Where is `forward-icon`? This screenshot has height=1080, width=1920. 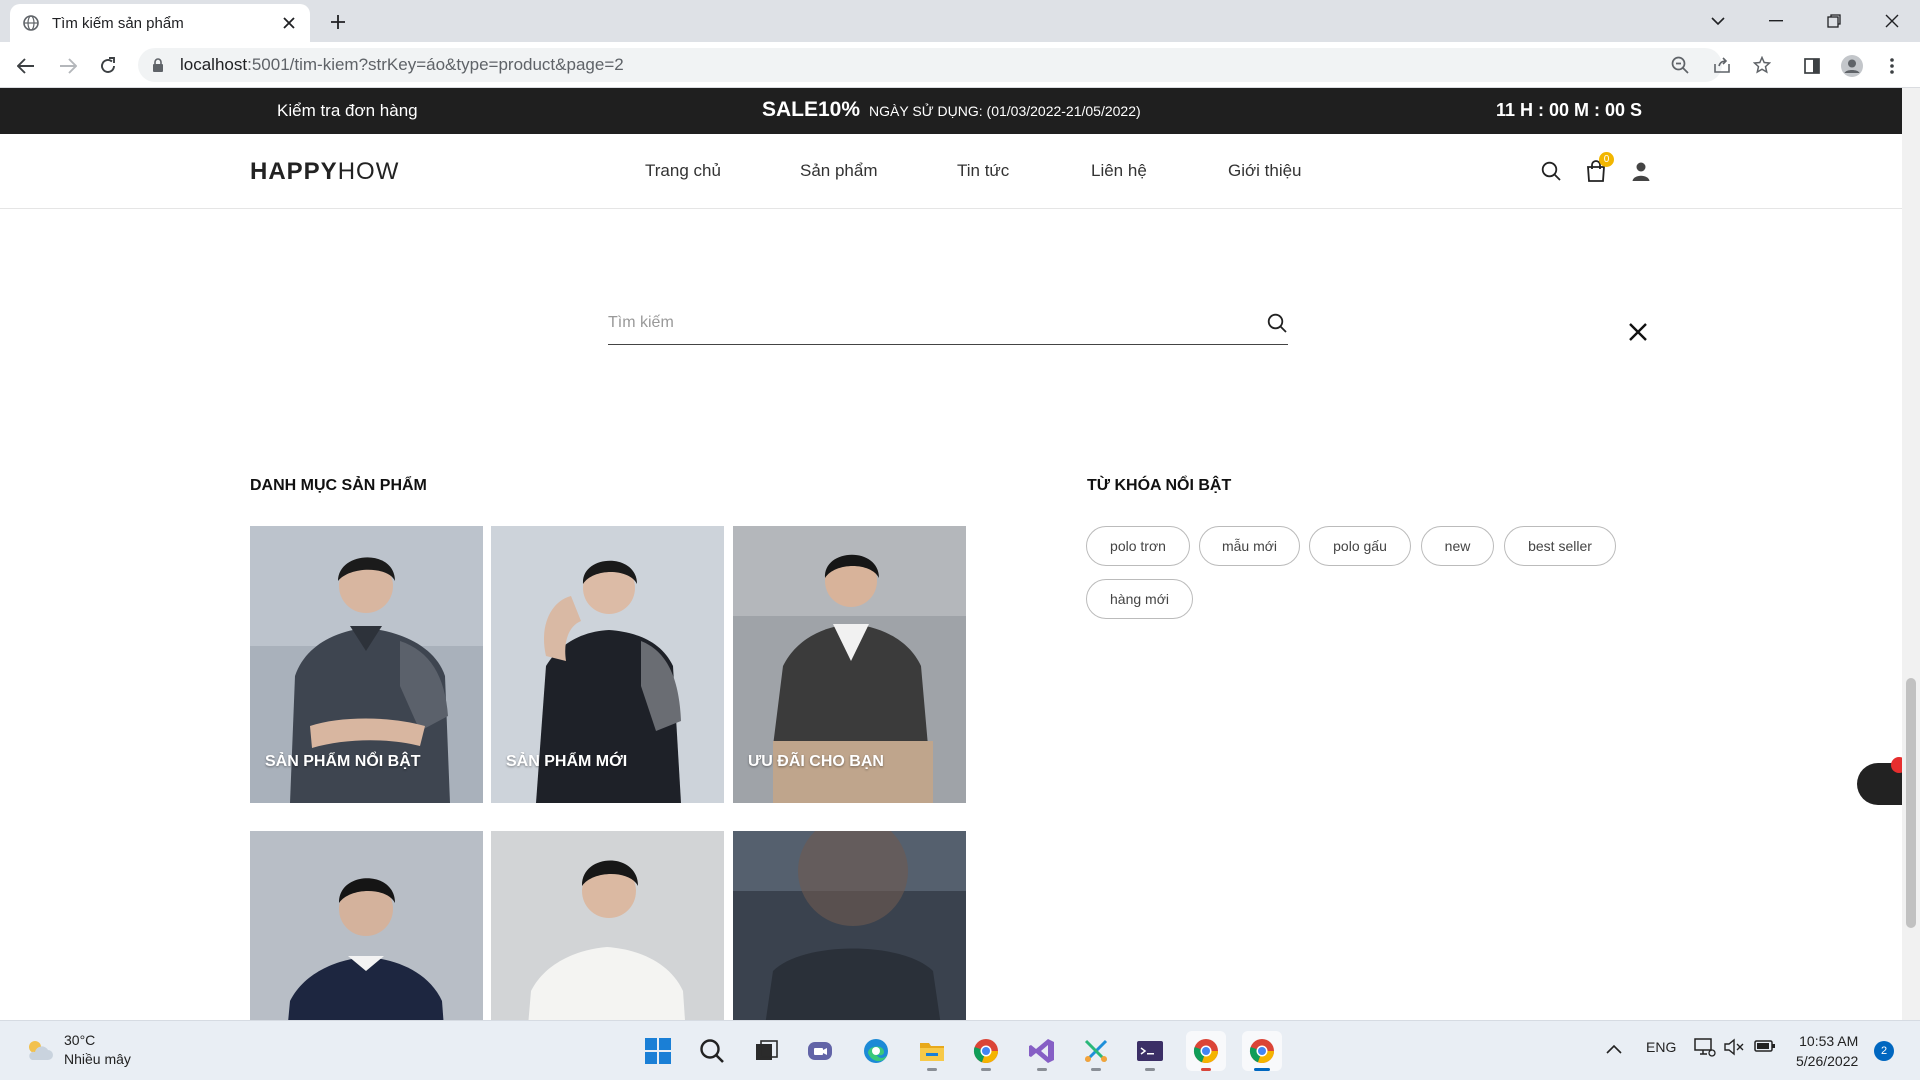 forward-icon is located at coordinates (68, 66).